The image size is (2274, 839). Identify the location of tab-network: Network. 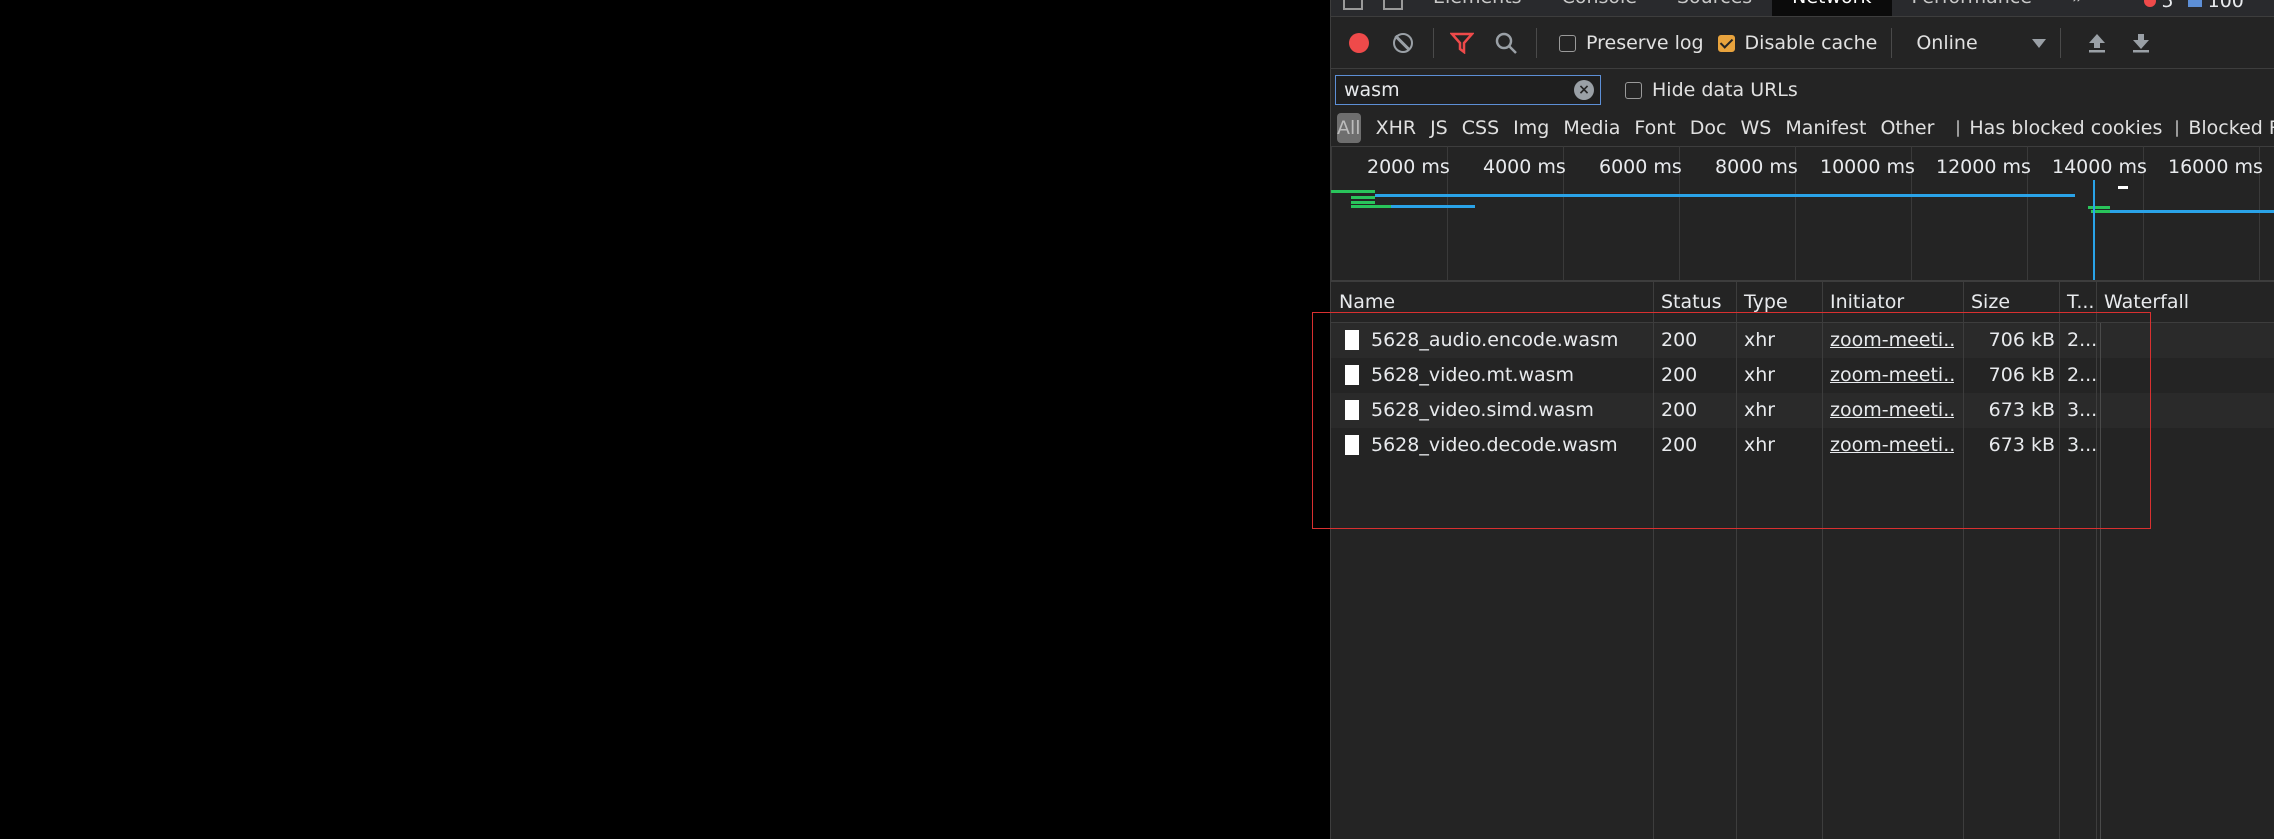
(1832, 8).